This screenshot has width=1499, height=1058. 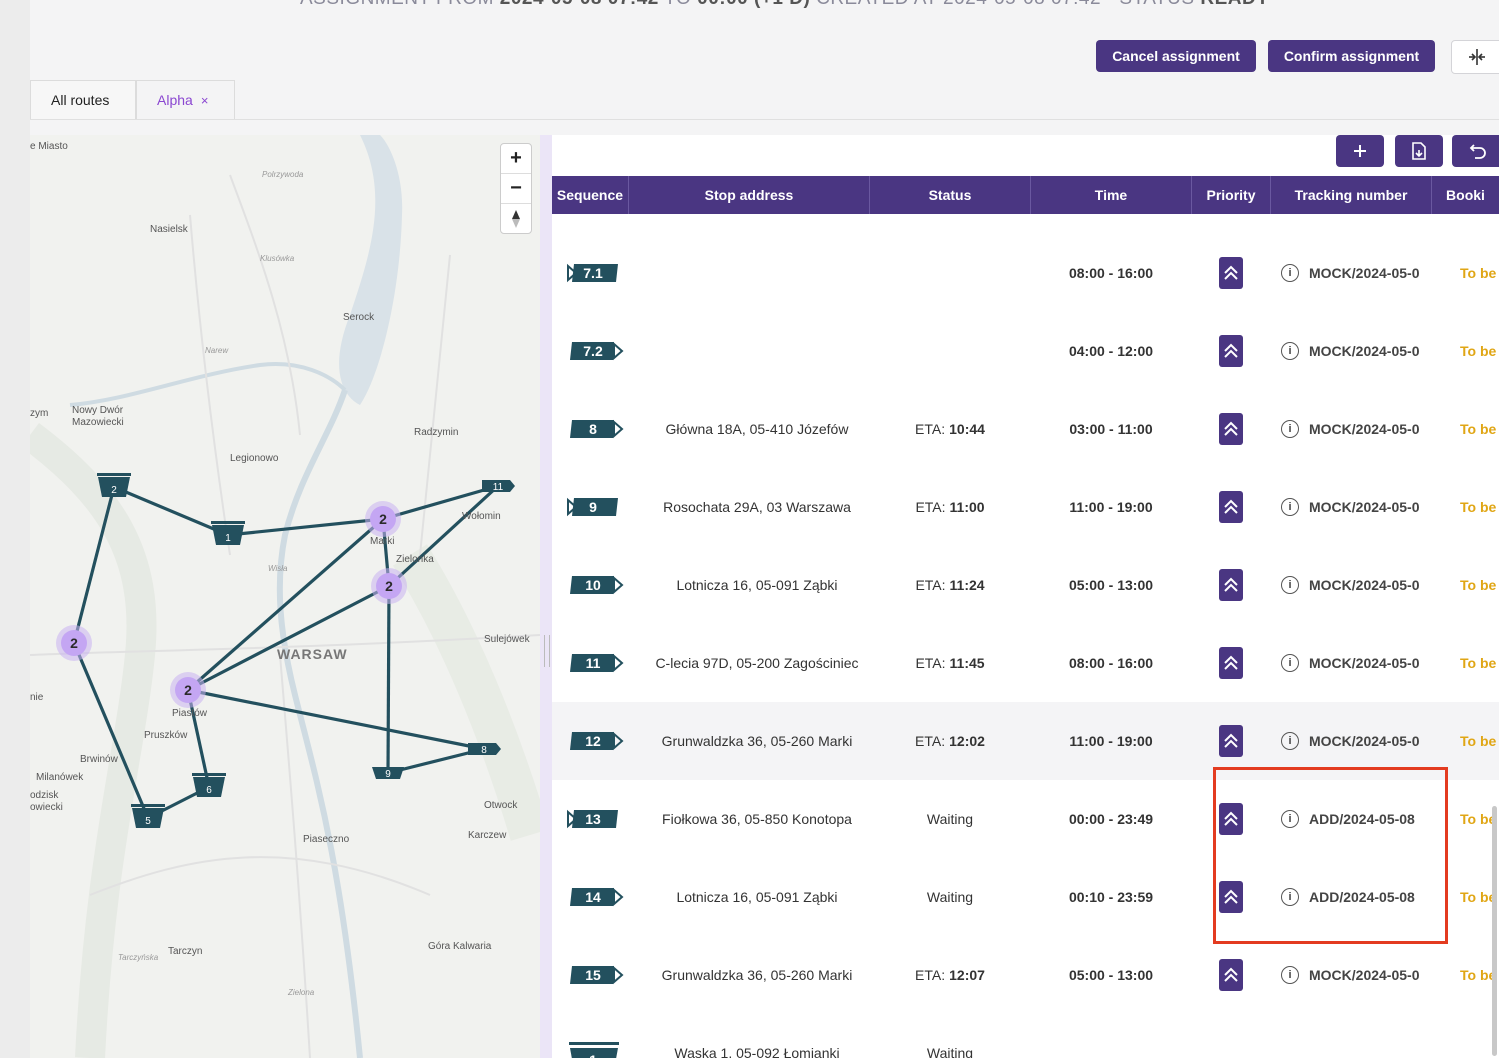 What do you see at coordinates (1475, 57) in the screenshot?
I see `split-view-button` at bounding box center [1475, 57].